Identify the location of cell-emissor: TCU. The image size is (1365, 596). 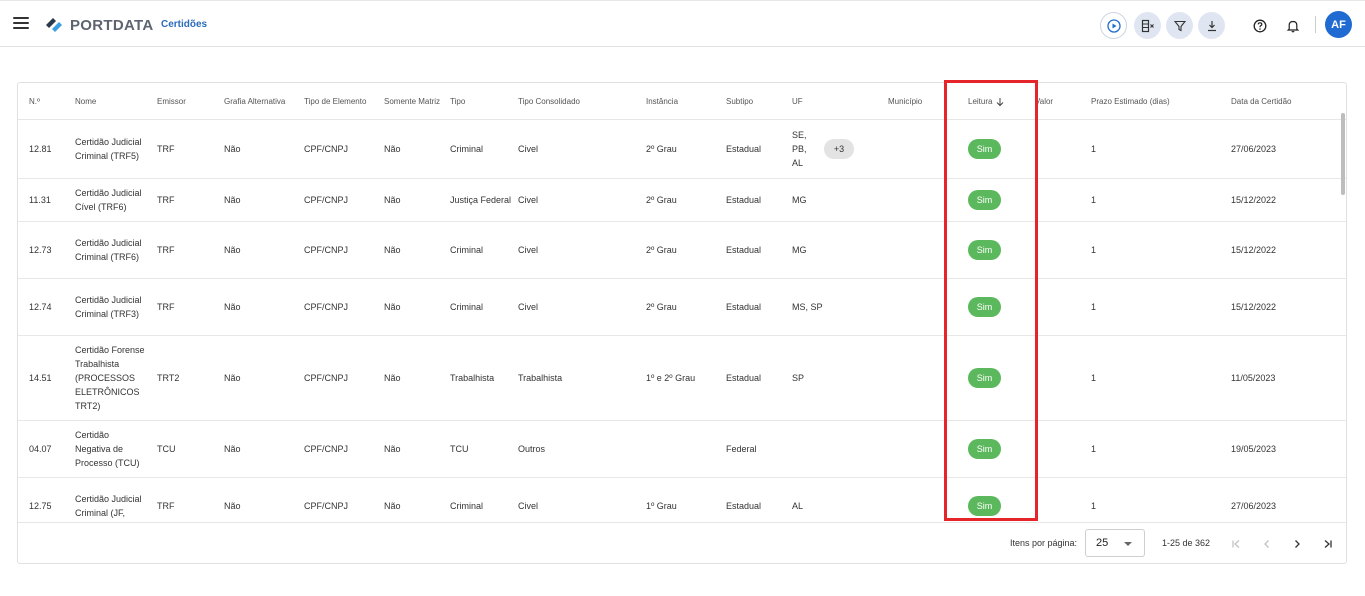
(187, 449).